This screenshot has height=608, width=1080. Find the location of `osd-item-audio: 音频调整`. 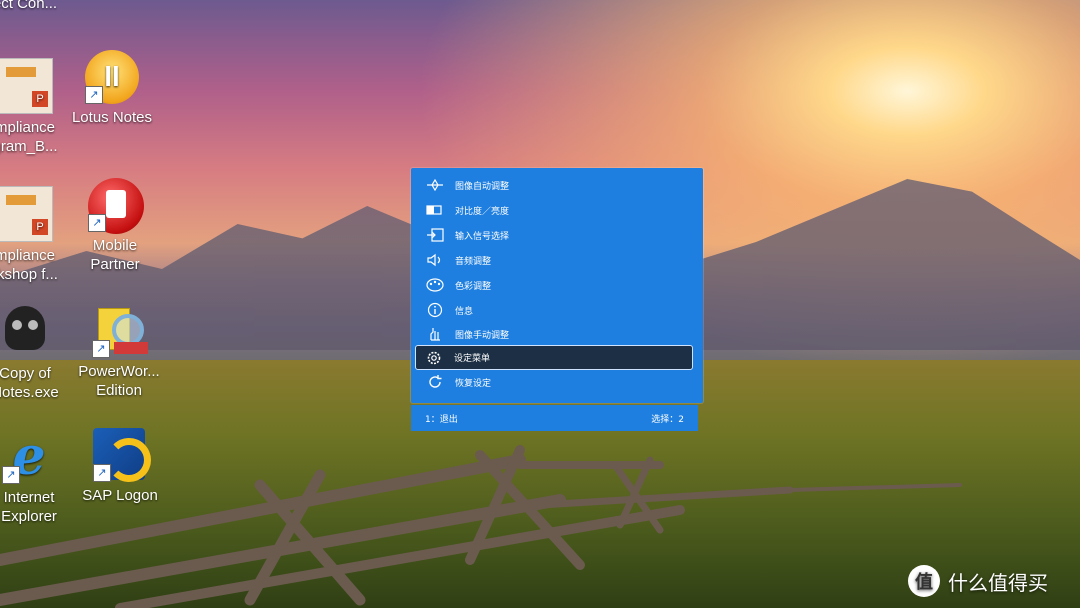

osd-item-audio: 音频调整 is located at coordinates (555, 260).